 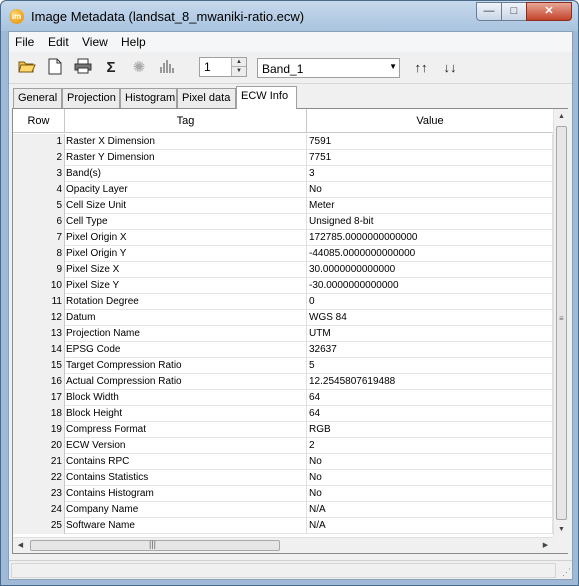 What do you see at coordinates (186, 190) in the screenshot?
I see `tag-cell: Opacity Layer` at bounding box center [186, 190].